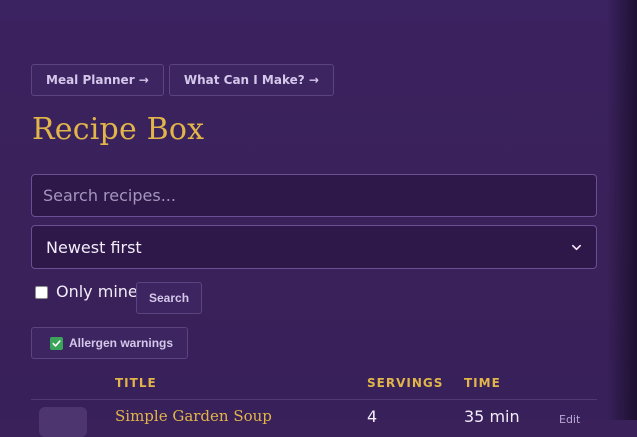  Describe the element at coordinates (314, 247) in the screenshot. I see `sort-select: Newest first` at that location.